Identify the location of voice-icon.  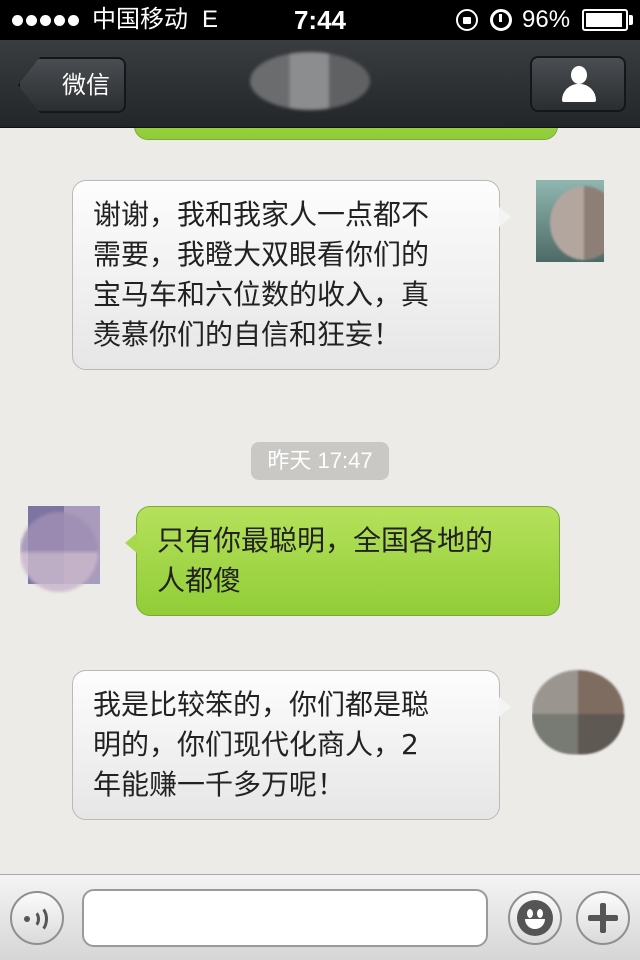
(38, 919).